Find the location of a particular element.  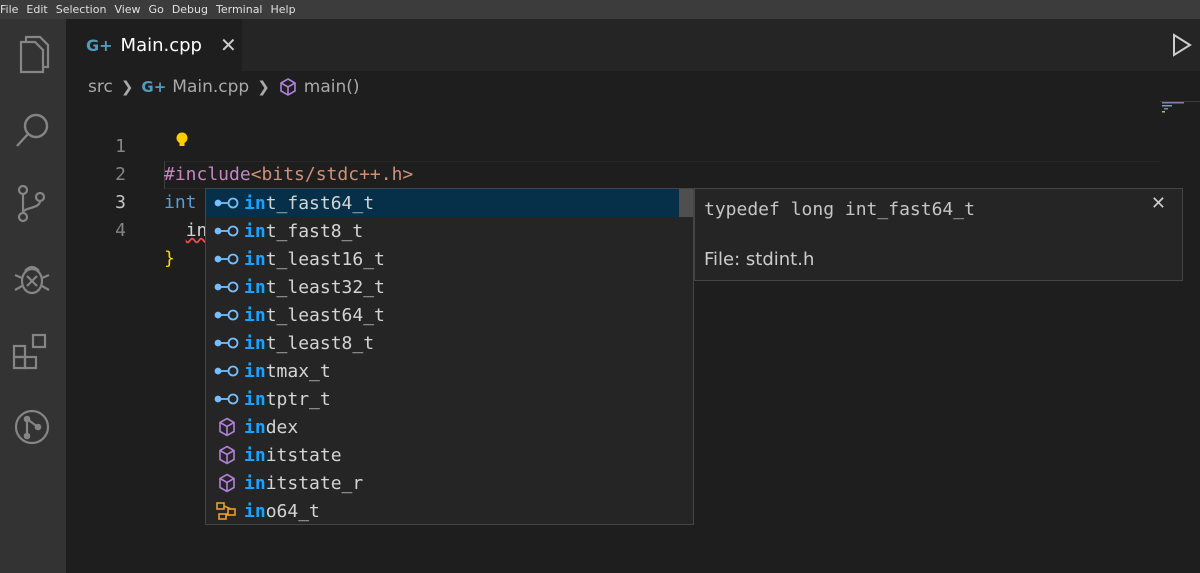

code-line: 2 int main(){ is located at coordinates (616, 173).